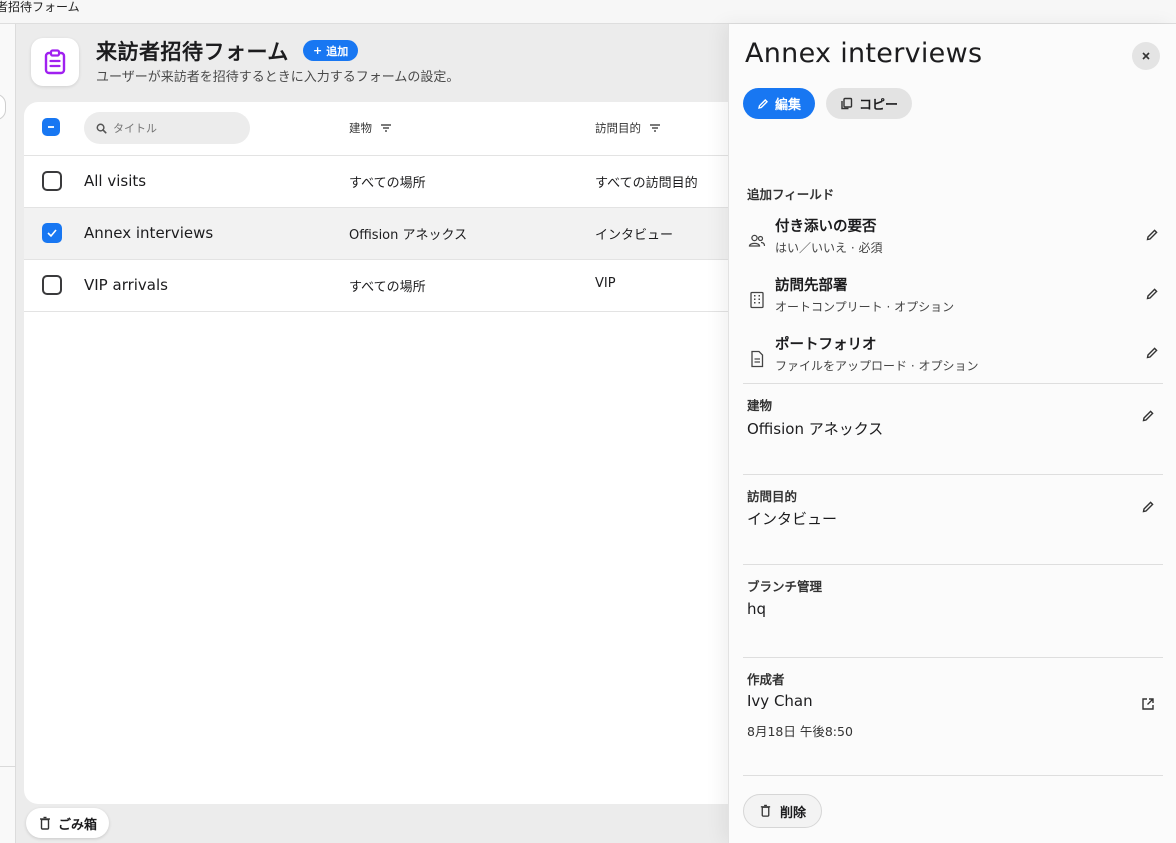 This screenshot has width=1176, height=843. What do you see at coordinates (757, 359) in the screenshot?
I see `document-icon` at bounding box center [757, 359].